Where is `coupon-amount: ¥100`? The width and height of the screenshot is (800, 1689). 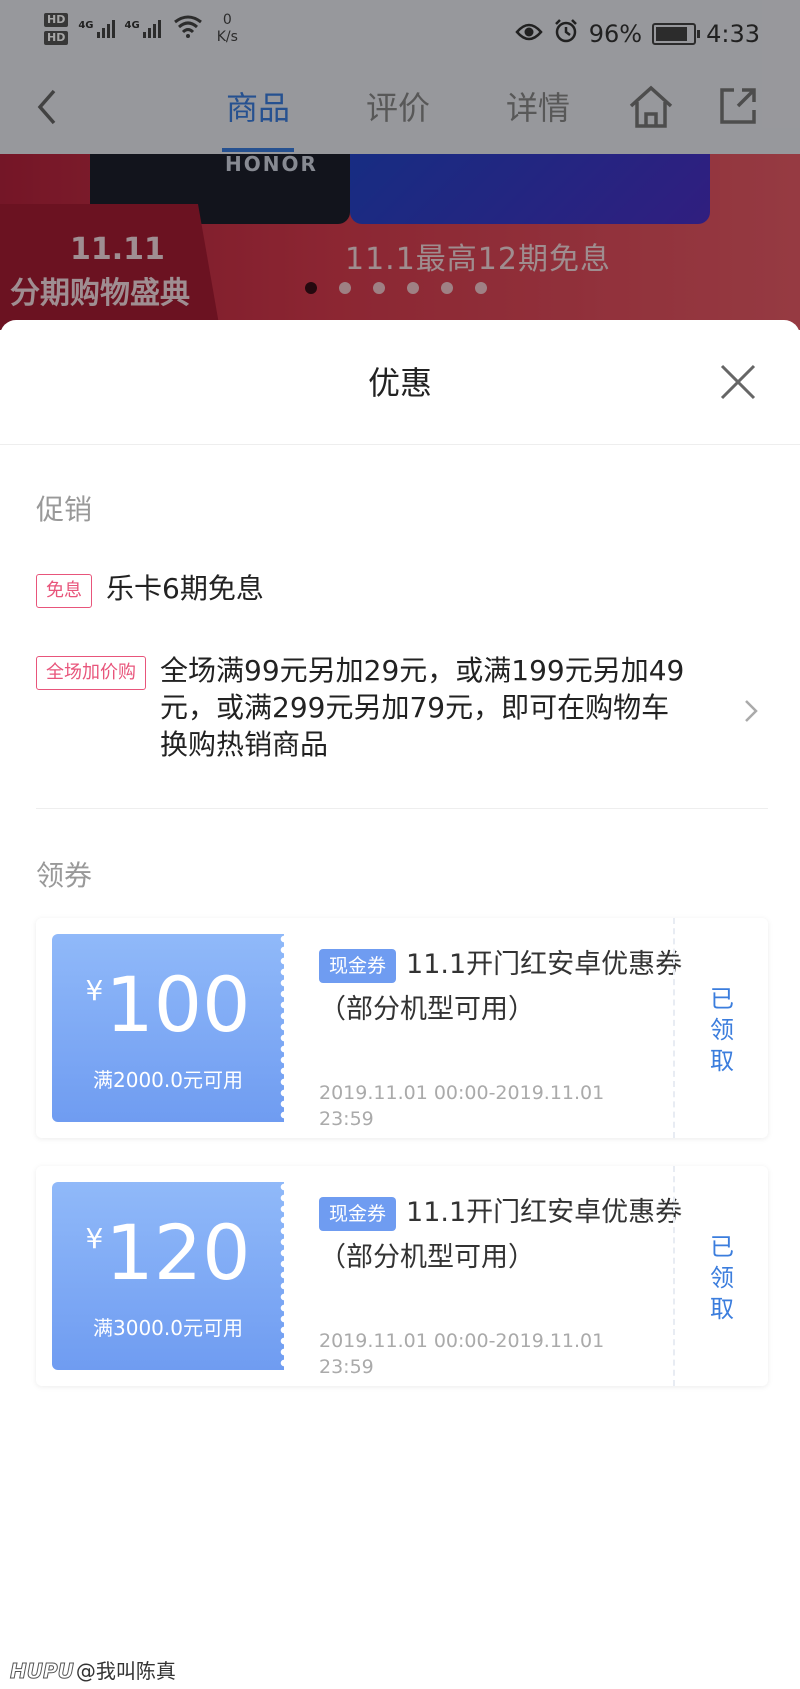
coupon-amount: ¥100 is located at coordinates (168, 1004).